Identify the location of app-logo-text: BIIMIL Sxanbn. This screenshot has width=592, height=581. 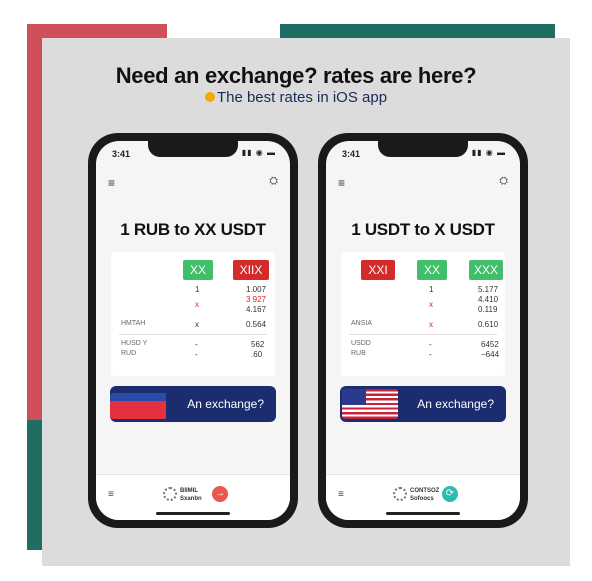
(191, 495).